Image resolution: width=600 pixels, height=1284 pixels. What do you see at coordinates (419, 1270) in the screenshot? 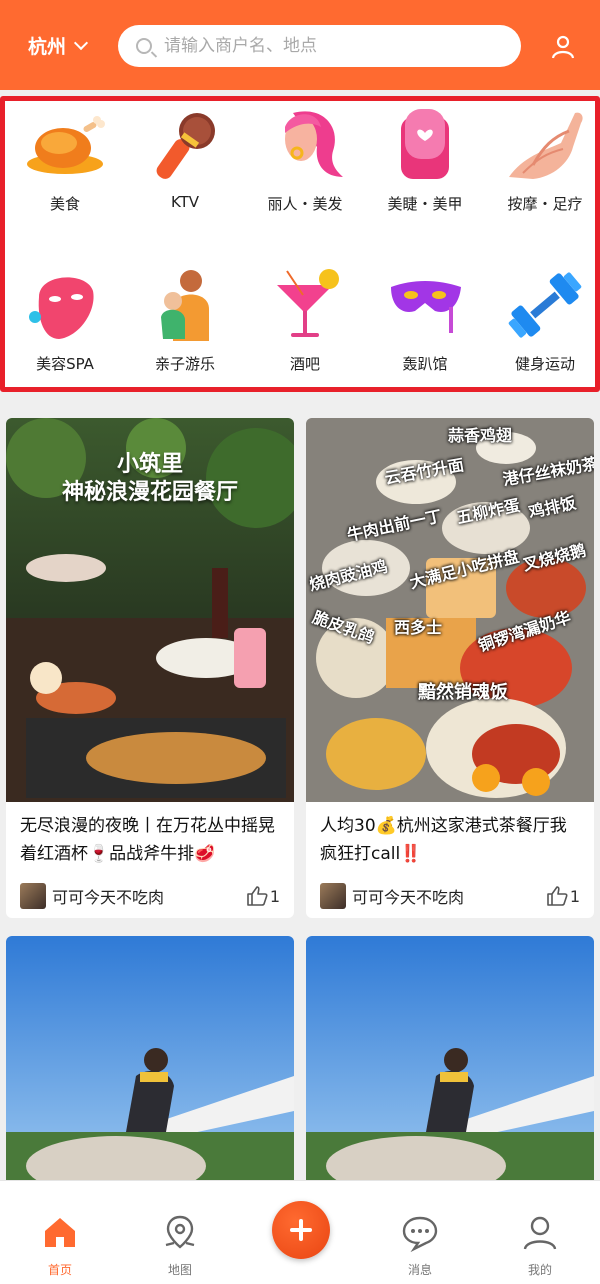
I see `tab-label: 消息` at bounding box center [419, 1270].